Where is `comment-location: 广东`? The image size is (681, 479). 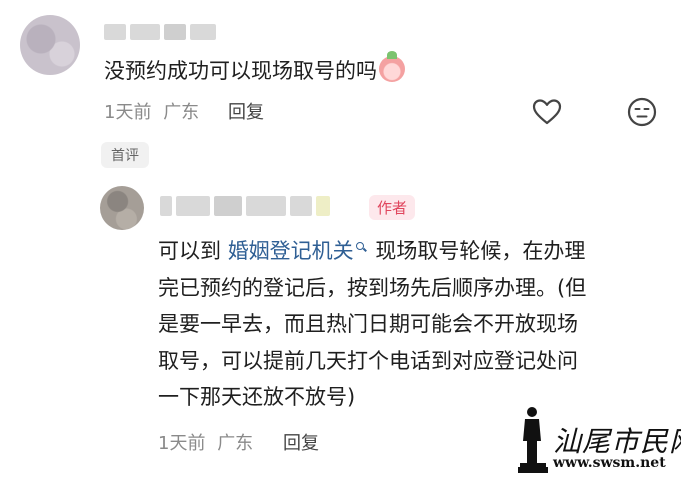
comment-location: 广东 is located at coordinates (181, 112).